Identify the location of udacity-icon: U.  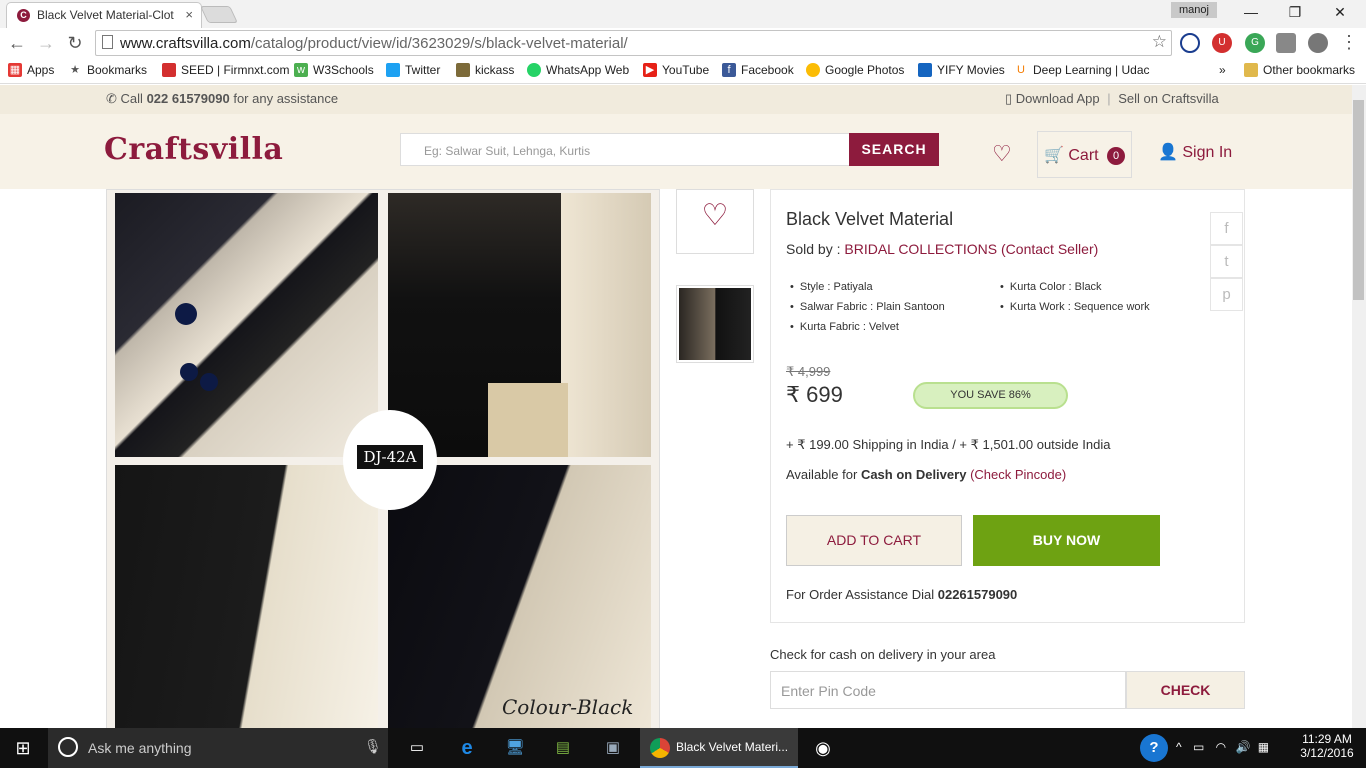
(1021, 70).